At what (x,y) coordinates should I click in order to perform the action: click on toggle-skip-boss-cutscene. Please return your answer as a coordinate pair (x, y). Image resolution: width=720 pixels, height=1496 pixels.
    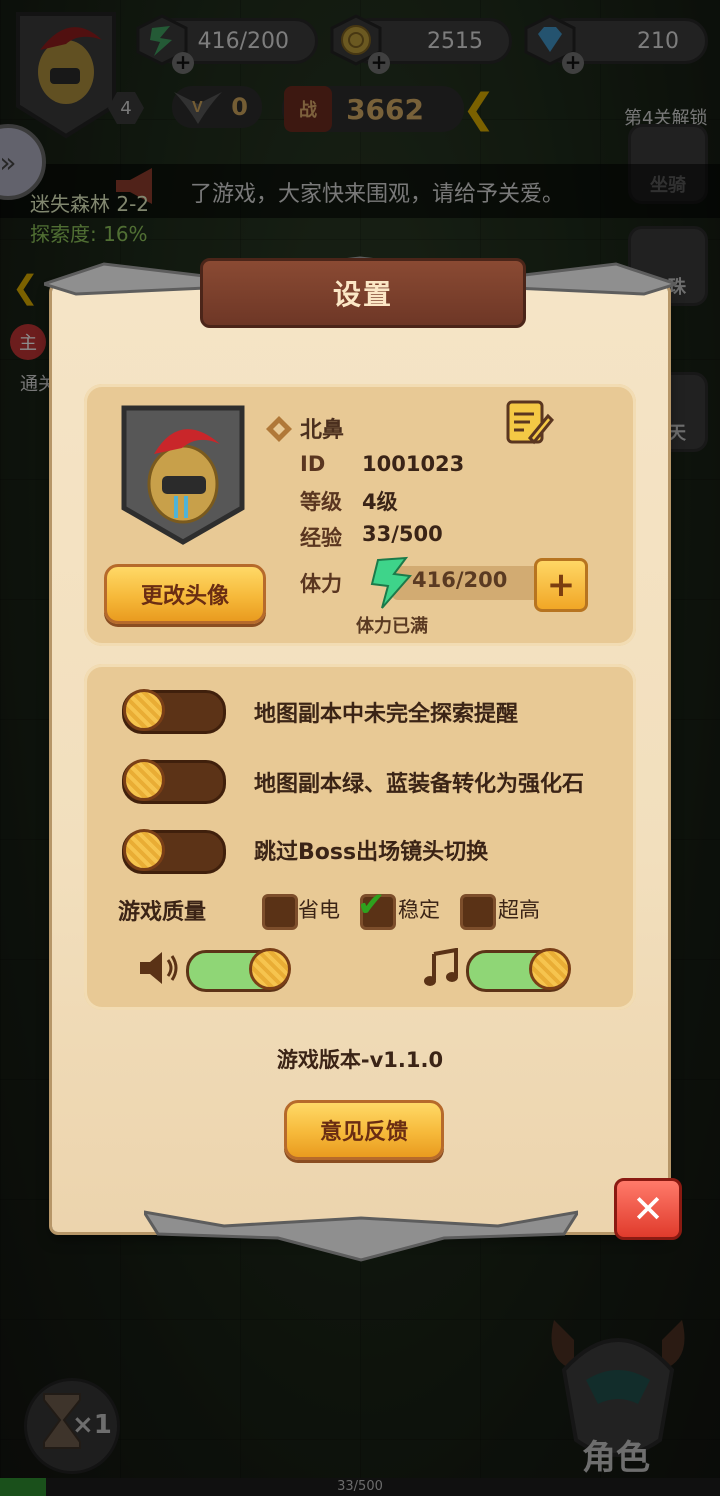
    Looking at the image, I should click on (174, 851).